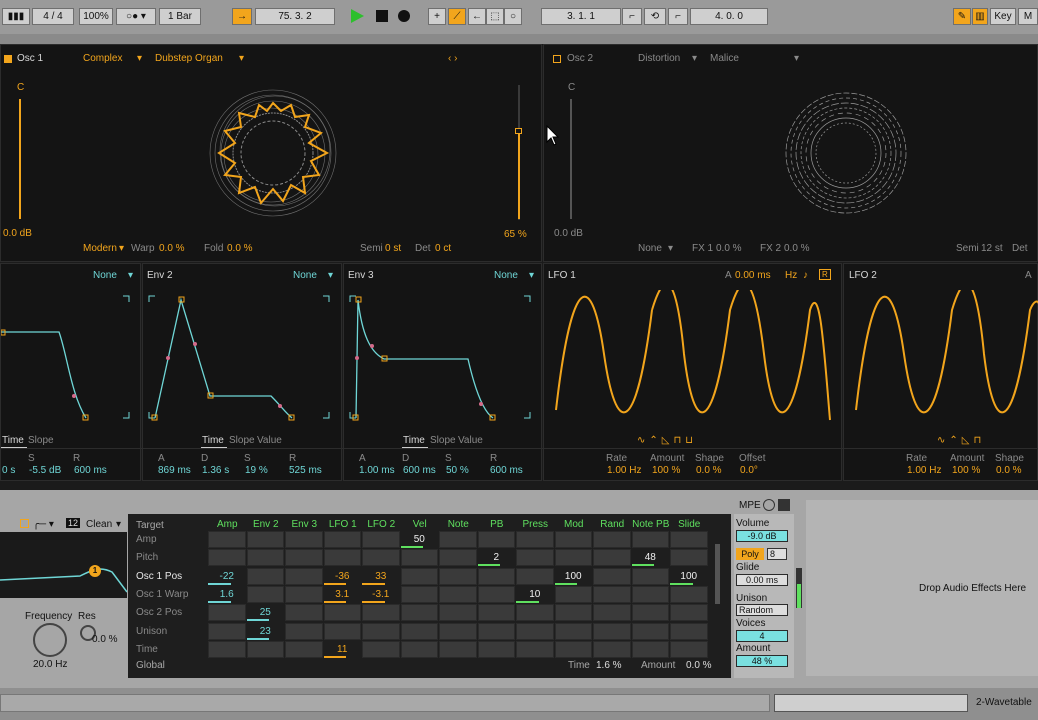 The height and width of the screenshot is (720, 1038). What do you see at coordinates (24, 523) in the screenshot?
I see `filter-toggle` at bounding box center [24, 523].